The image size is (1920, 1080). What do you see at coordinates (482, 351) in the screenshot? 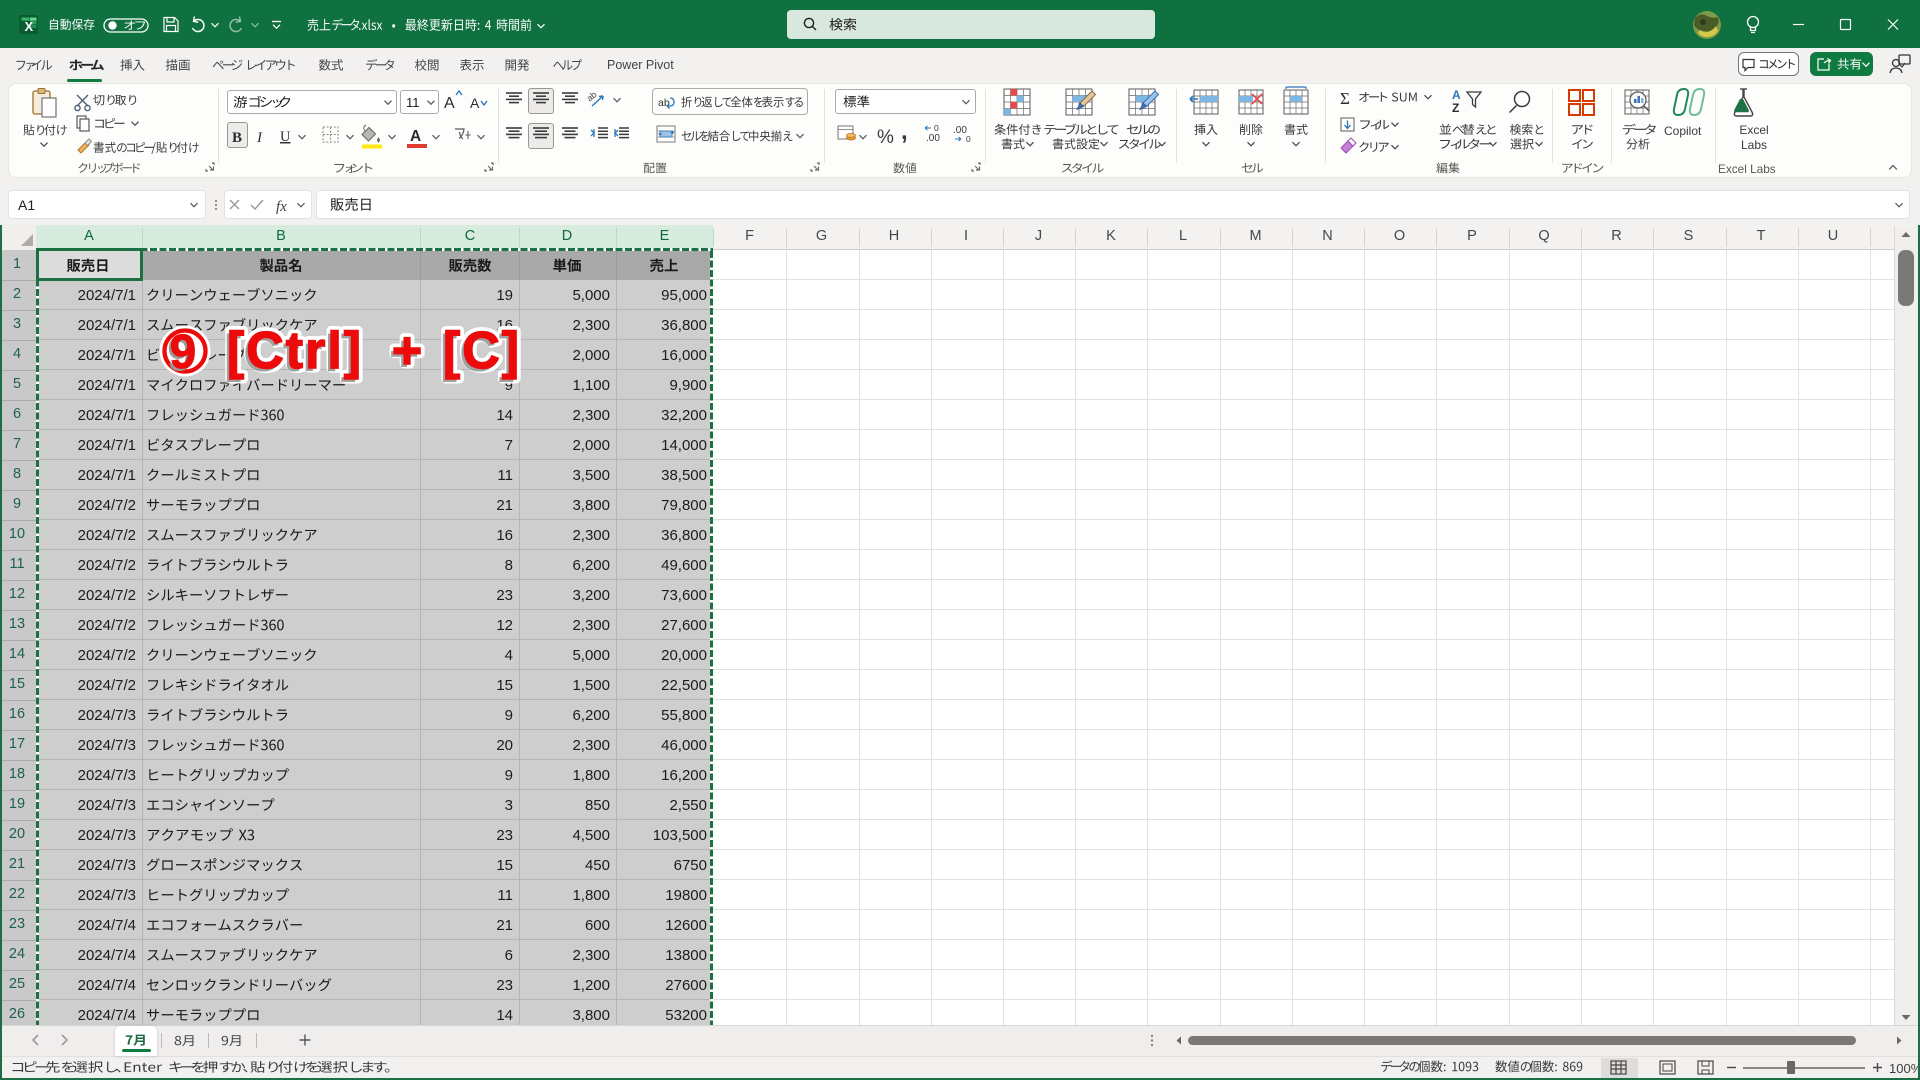
I see `svg-text: [C]` at bounding box center [482, 351].